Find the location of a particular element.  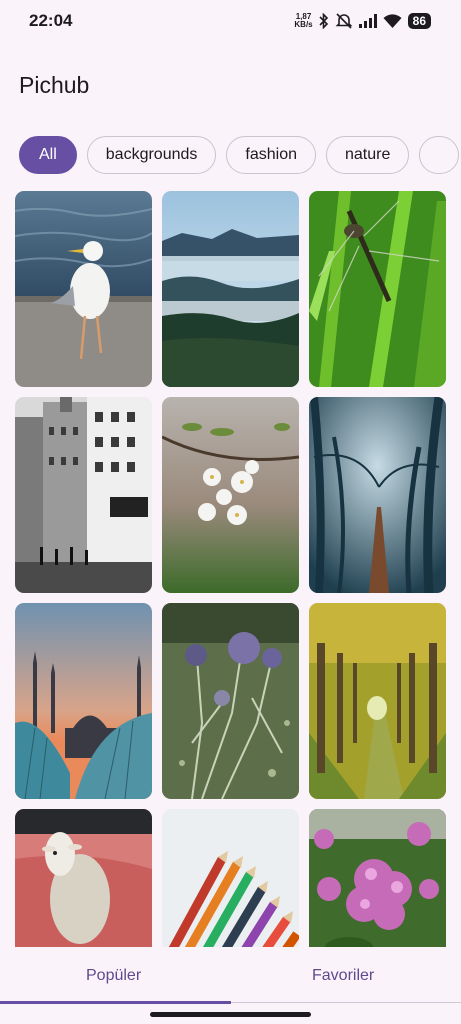

photo-white-blossom-branch is located at coordinates (230, 495).